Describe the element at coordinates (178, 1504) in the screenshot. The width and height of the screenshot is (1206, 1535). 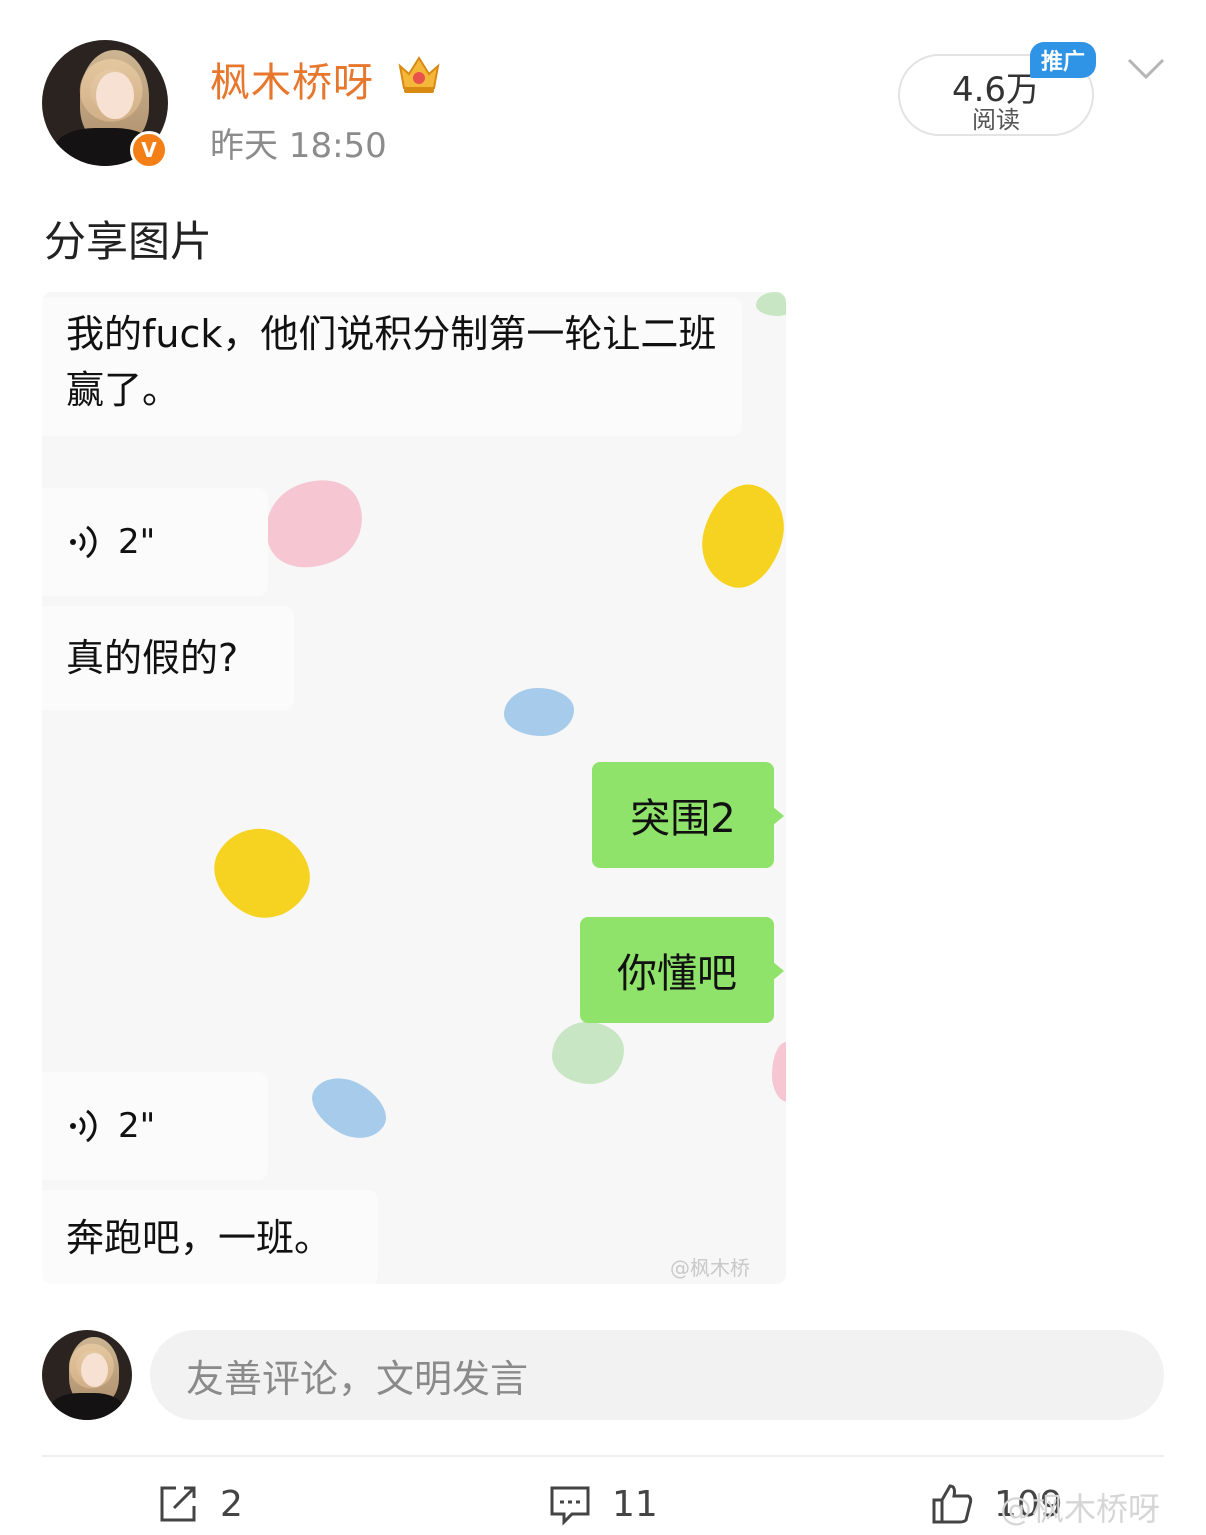
I see `repost-icon` at that location.